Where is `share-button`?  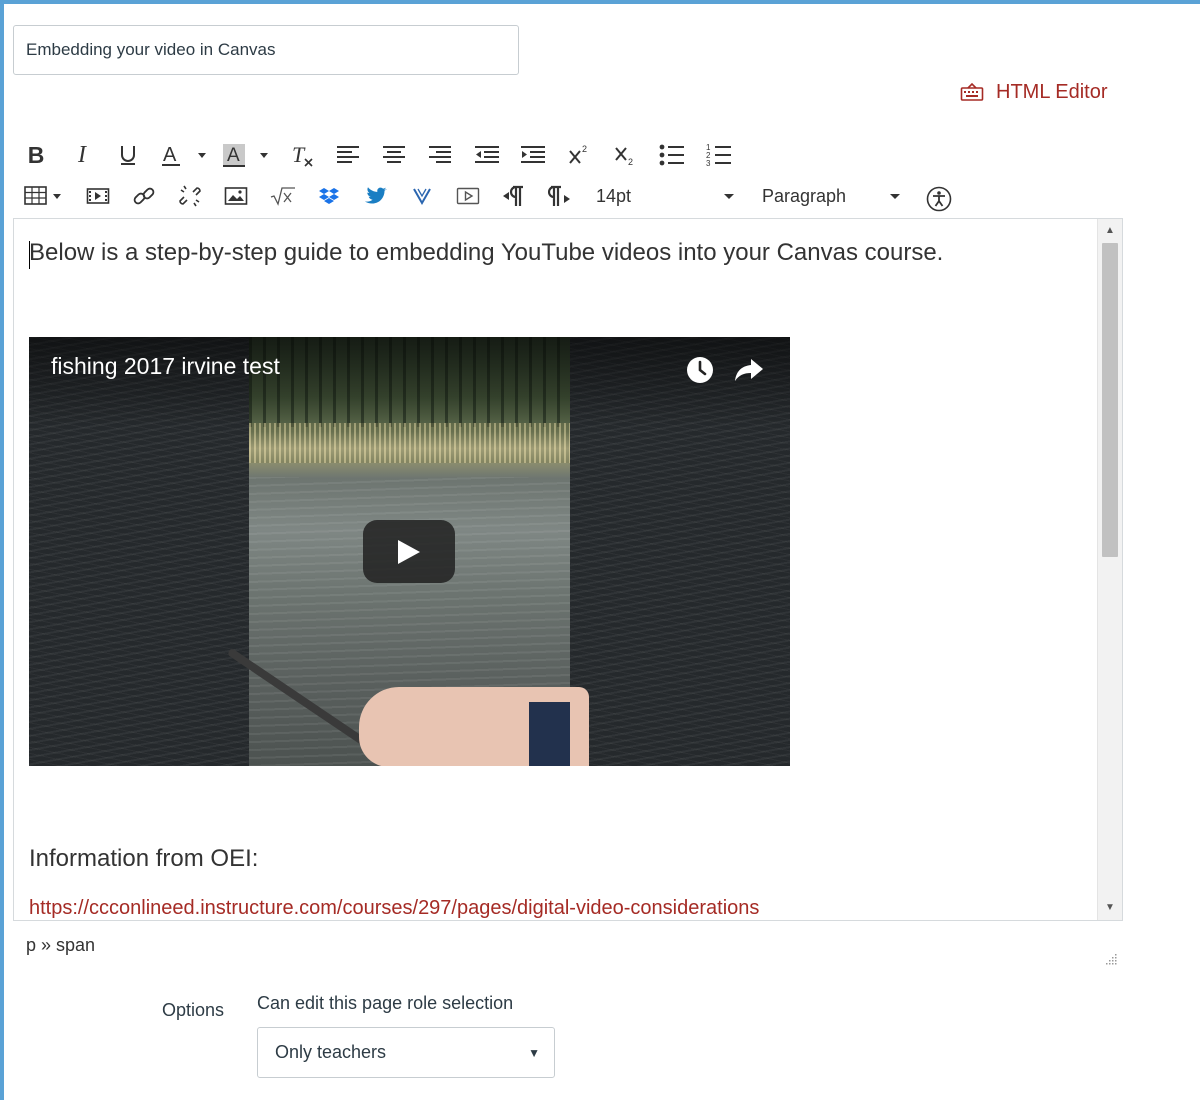
share-button is located at coordinates (749, 372).